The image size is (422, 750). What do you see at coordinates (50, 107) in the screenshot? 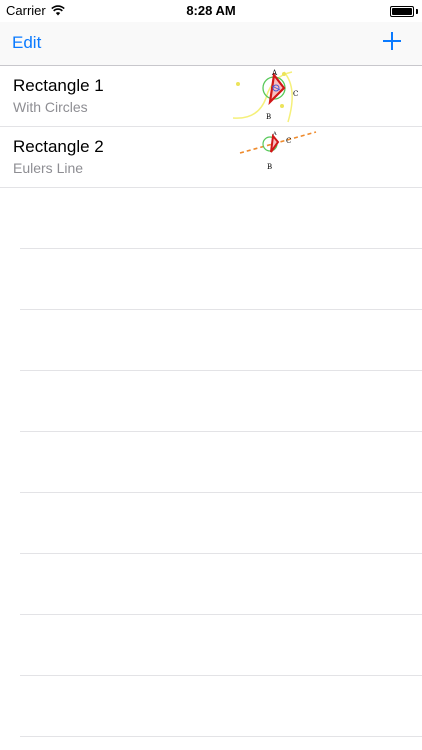
I see `item-subtitle: With Circles` at bounding box center [50, 107].